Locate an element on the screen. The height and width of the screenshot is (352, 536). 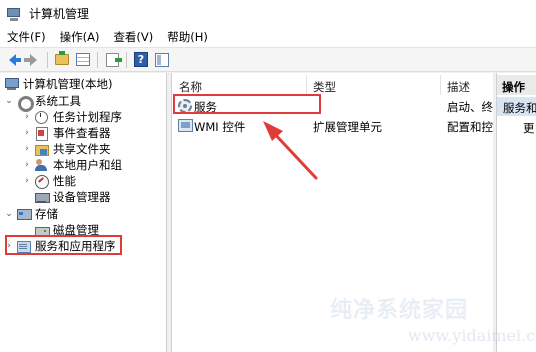
tree-item-system-tools: ⌄ 系统工具 is located at coordinates (42, 102).